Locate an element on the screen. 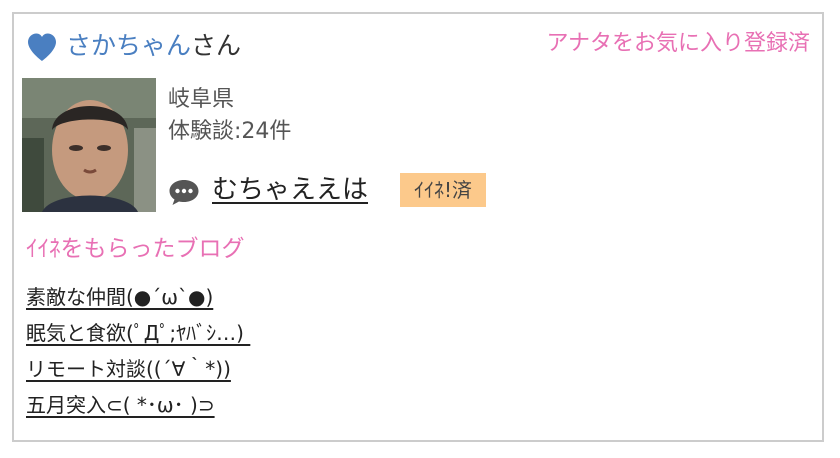 The height and width of the screenshot is (458, 840). speech-bubble-icon is located at coordinates (184, 192).